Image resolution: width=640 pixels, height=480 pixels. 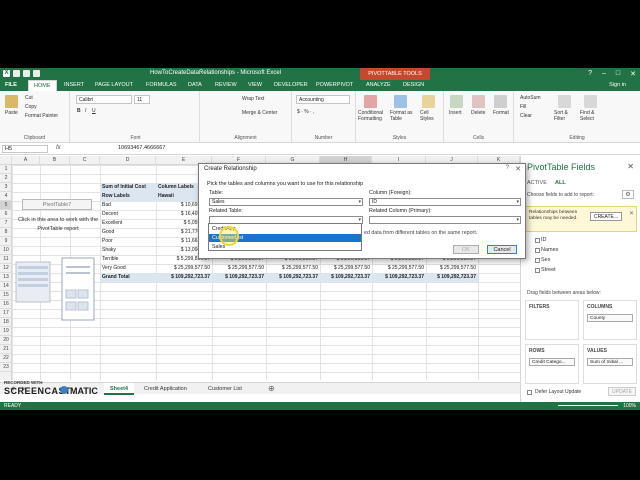 I want to click on number-format-select: Accounting, so click(x=323, y=99).